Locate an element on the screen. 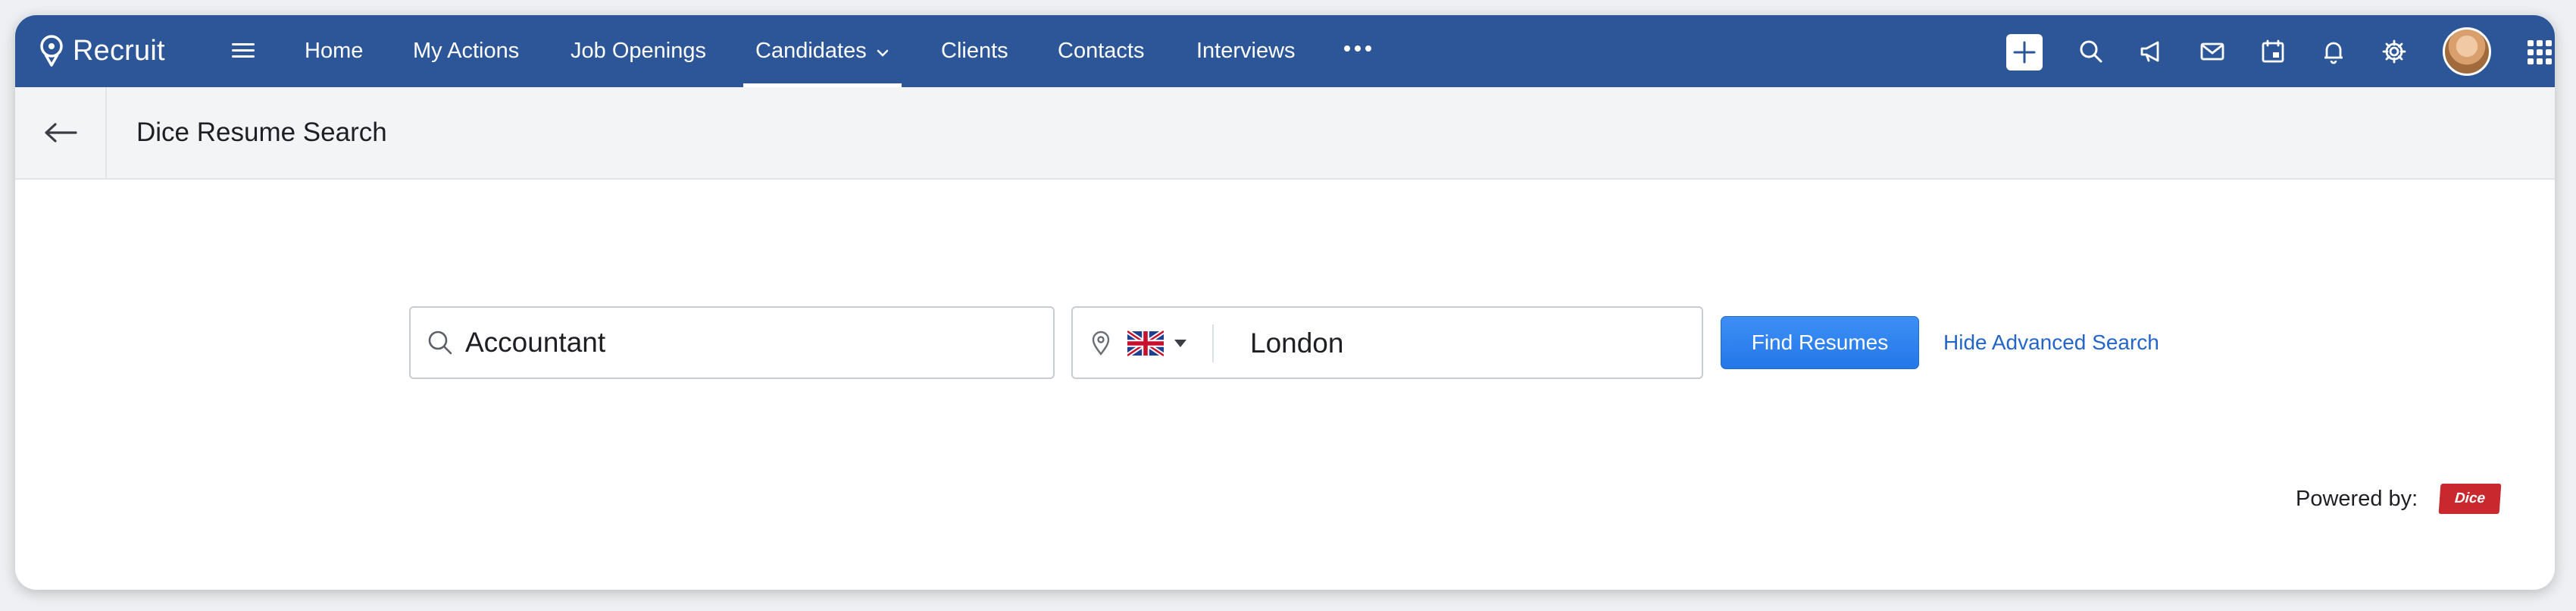 The image size is (2576, 611). menu-icon is located at coordinates (243, 50).